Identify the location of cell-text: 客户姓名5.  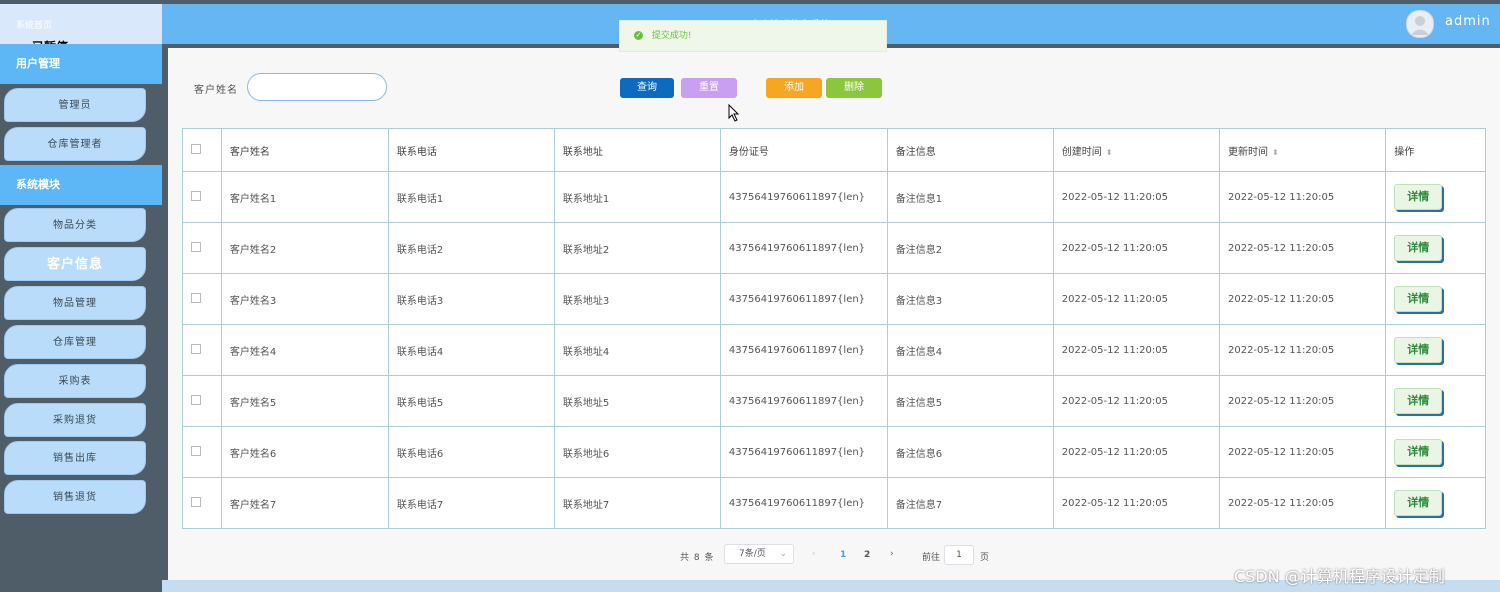
(253, 403).